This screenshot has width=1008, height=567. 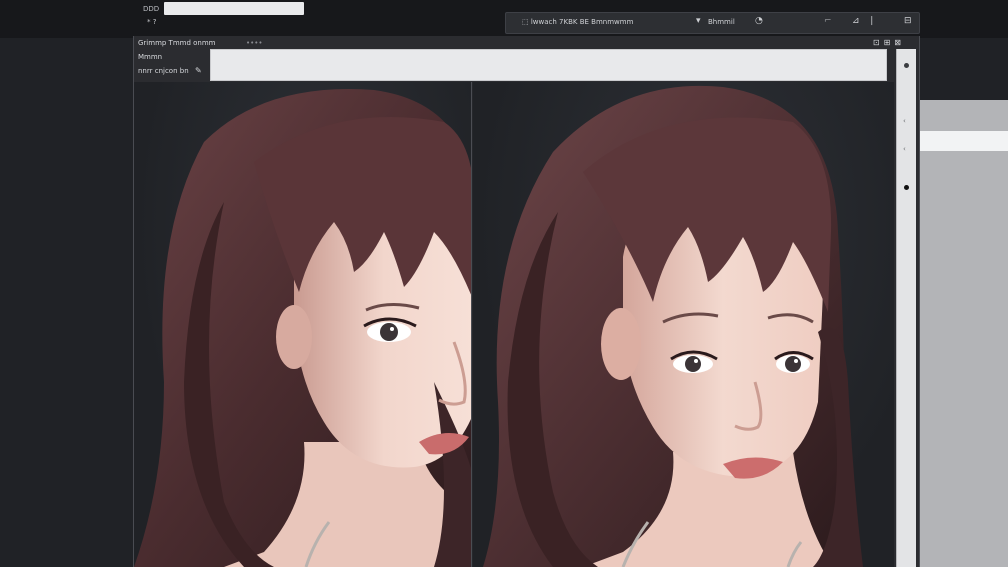 I want to click on scrollbar: ‹ ‹, so click(x=906, y=308).